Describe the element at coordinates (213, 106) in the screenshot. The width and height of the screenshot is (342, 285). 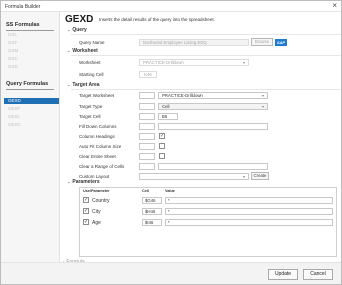
I see `target-type-select: Cell ▾` at that location.